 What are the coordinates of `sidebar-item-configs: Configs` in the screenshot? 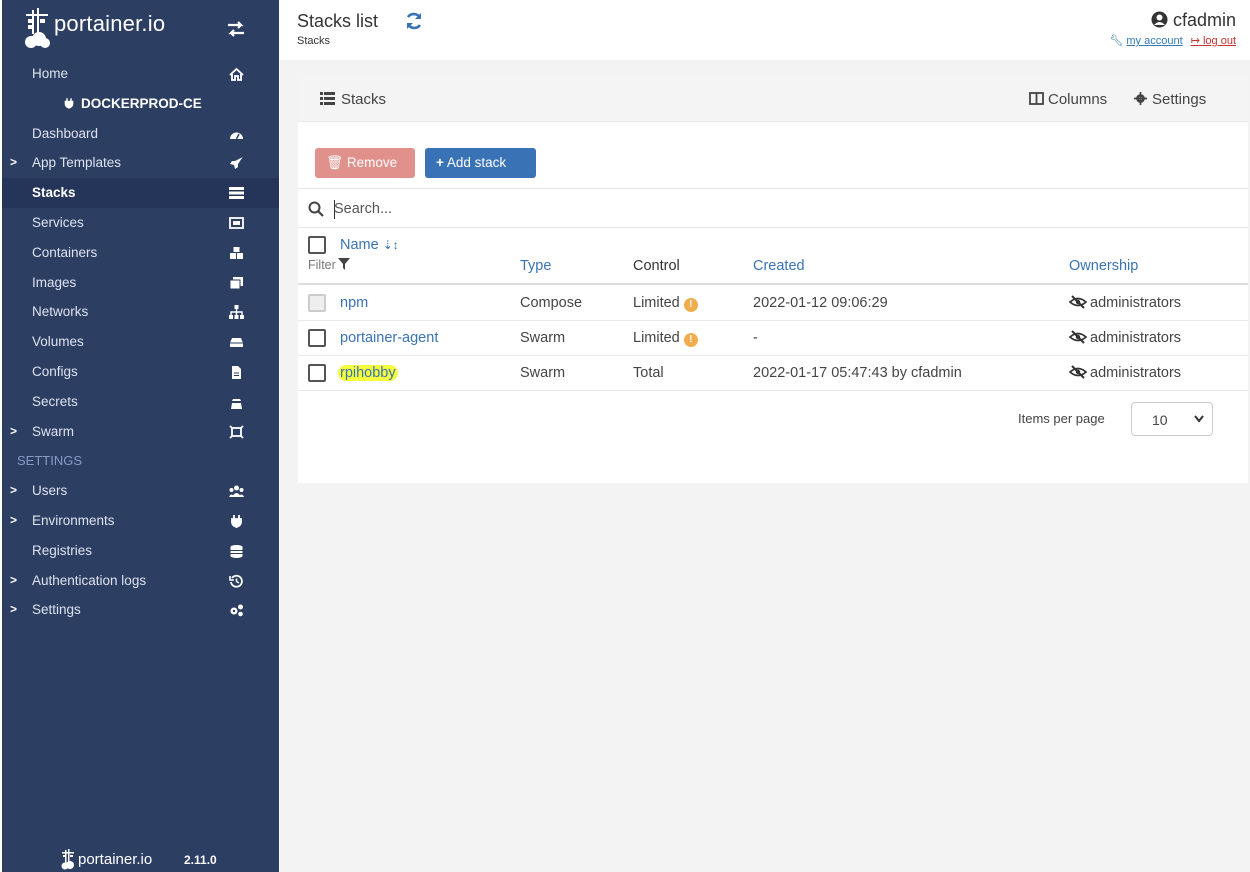 It's located at (140, 372).